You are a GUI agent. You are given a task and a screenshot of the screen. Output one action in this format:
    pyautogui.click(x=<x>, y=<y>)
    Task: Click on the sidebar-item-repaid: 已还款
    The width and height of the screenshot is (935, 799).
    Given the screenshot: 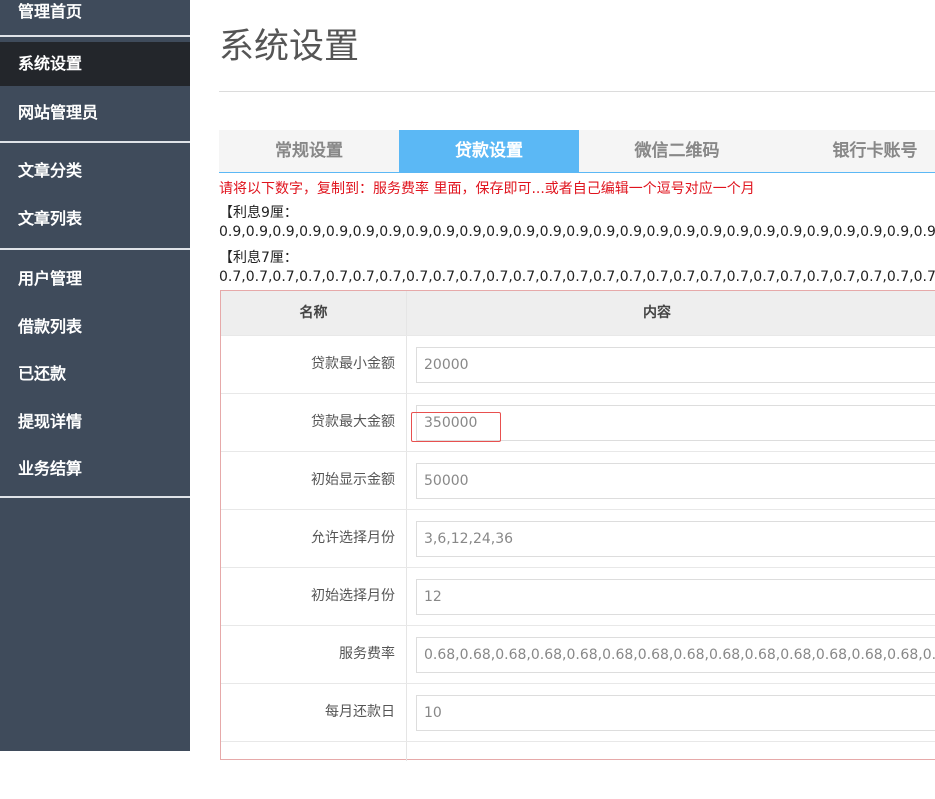 What is the action you would take?
    pyautogui.click(x=95, y=374)
    